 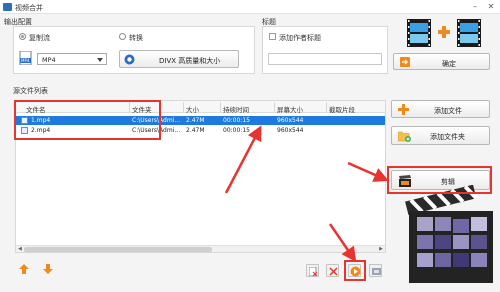 What do you see at coordinates (192, 109) in the screenshot?
I see `column-header-size: 大小` at bounding box center [192, 109].